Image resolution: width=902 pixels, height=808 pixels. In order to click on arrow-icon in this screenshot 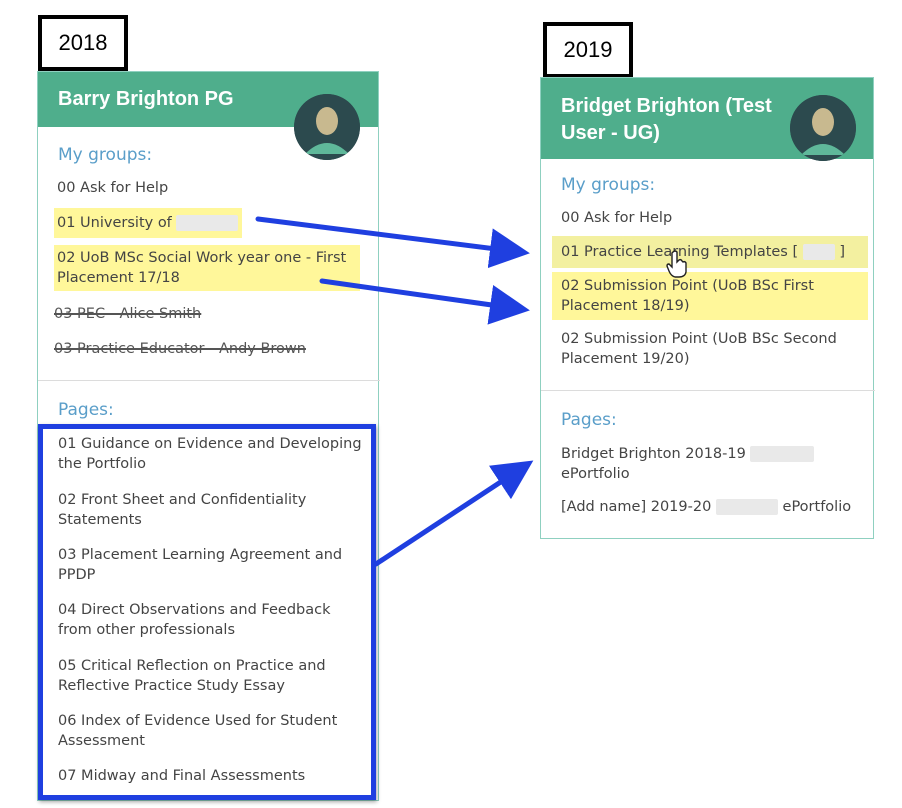, I will do `click(394, 391)`.